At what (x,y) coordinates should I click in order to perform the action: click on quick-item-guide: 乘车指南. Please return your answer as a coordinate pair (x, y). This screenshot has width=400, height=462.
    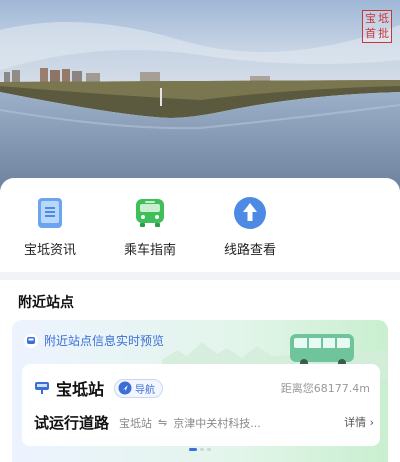
    Looking at the image, I should click on (150, 227).